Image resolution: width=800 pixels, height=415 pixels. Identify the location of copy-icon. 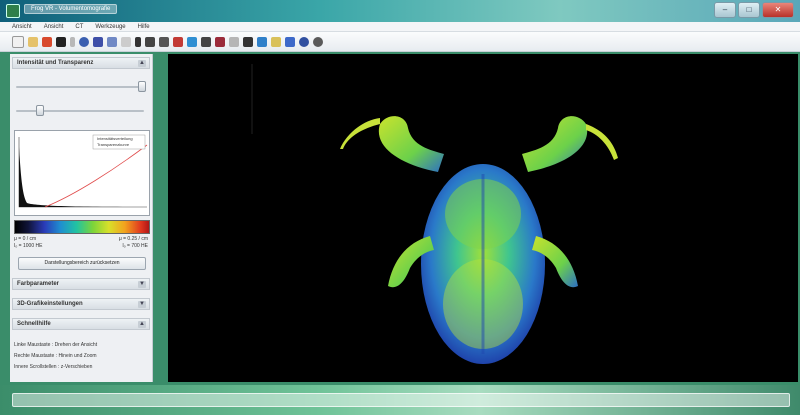
(84, 41).